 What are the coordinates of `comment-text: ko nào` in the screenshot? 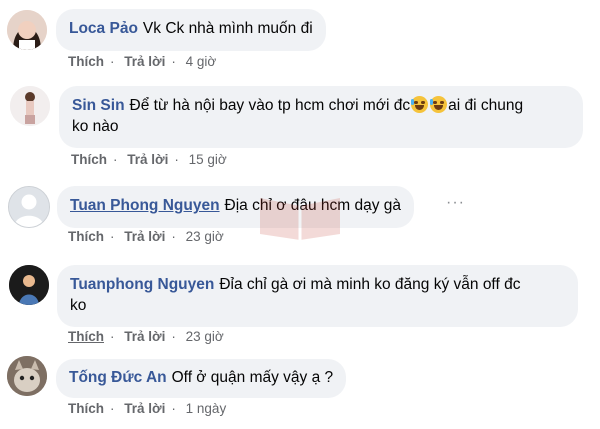 It's located at (95, 126).